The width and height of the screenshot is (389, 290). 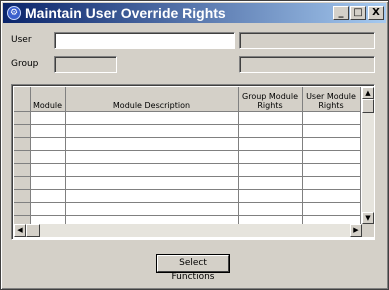 What do you see at coordinates (152, 99) in the screenshot?
I see `column-header-module-description: Module Description` at bounding box center [152, 99].